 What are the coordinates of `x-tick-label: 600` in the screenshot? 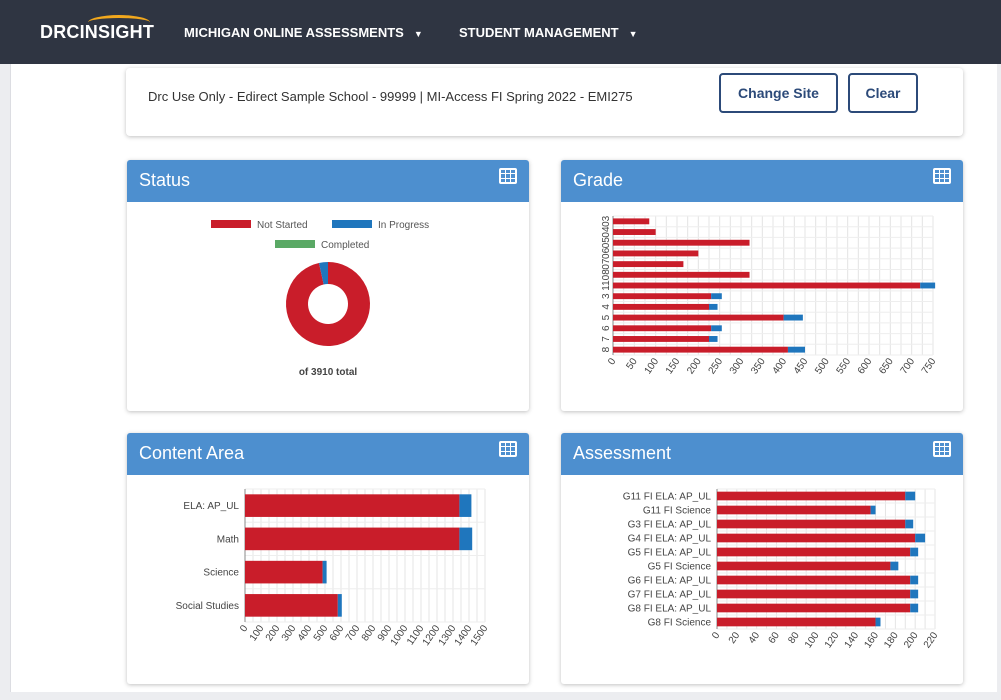 It's located at (337, 633).